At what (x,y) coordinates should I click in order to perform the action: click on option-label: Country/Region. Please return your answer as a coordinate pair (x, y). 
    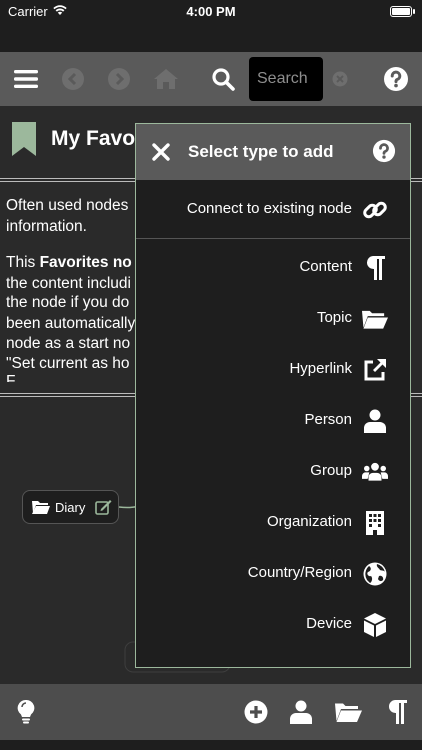
    Looking at the image, I should click on (299, 572).